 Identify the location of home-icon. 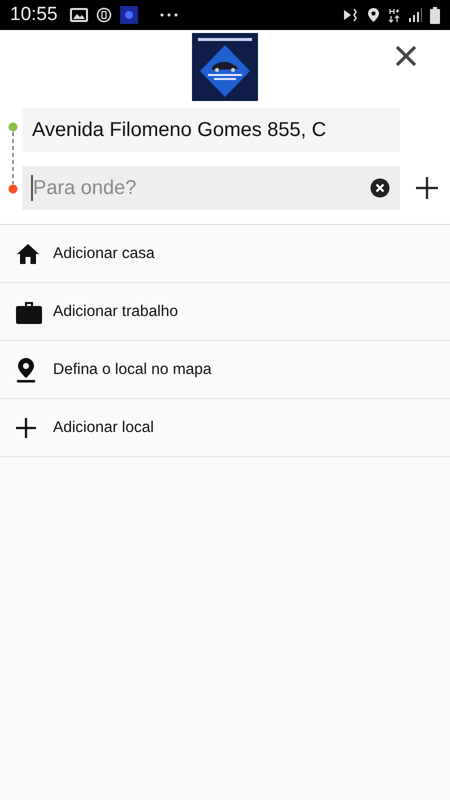
(28, 254).